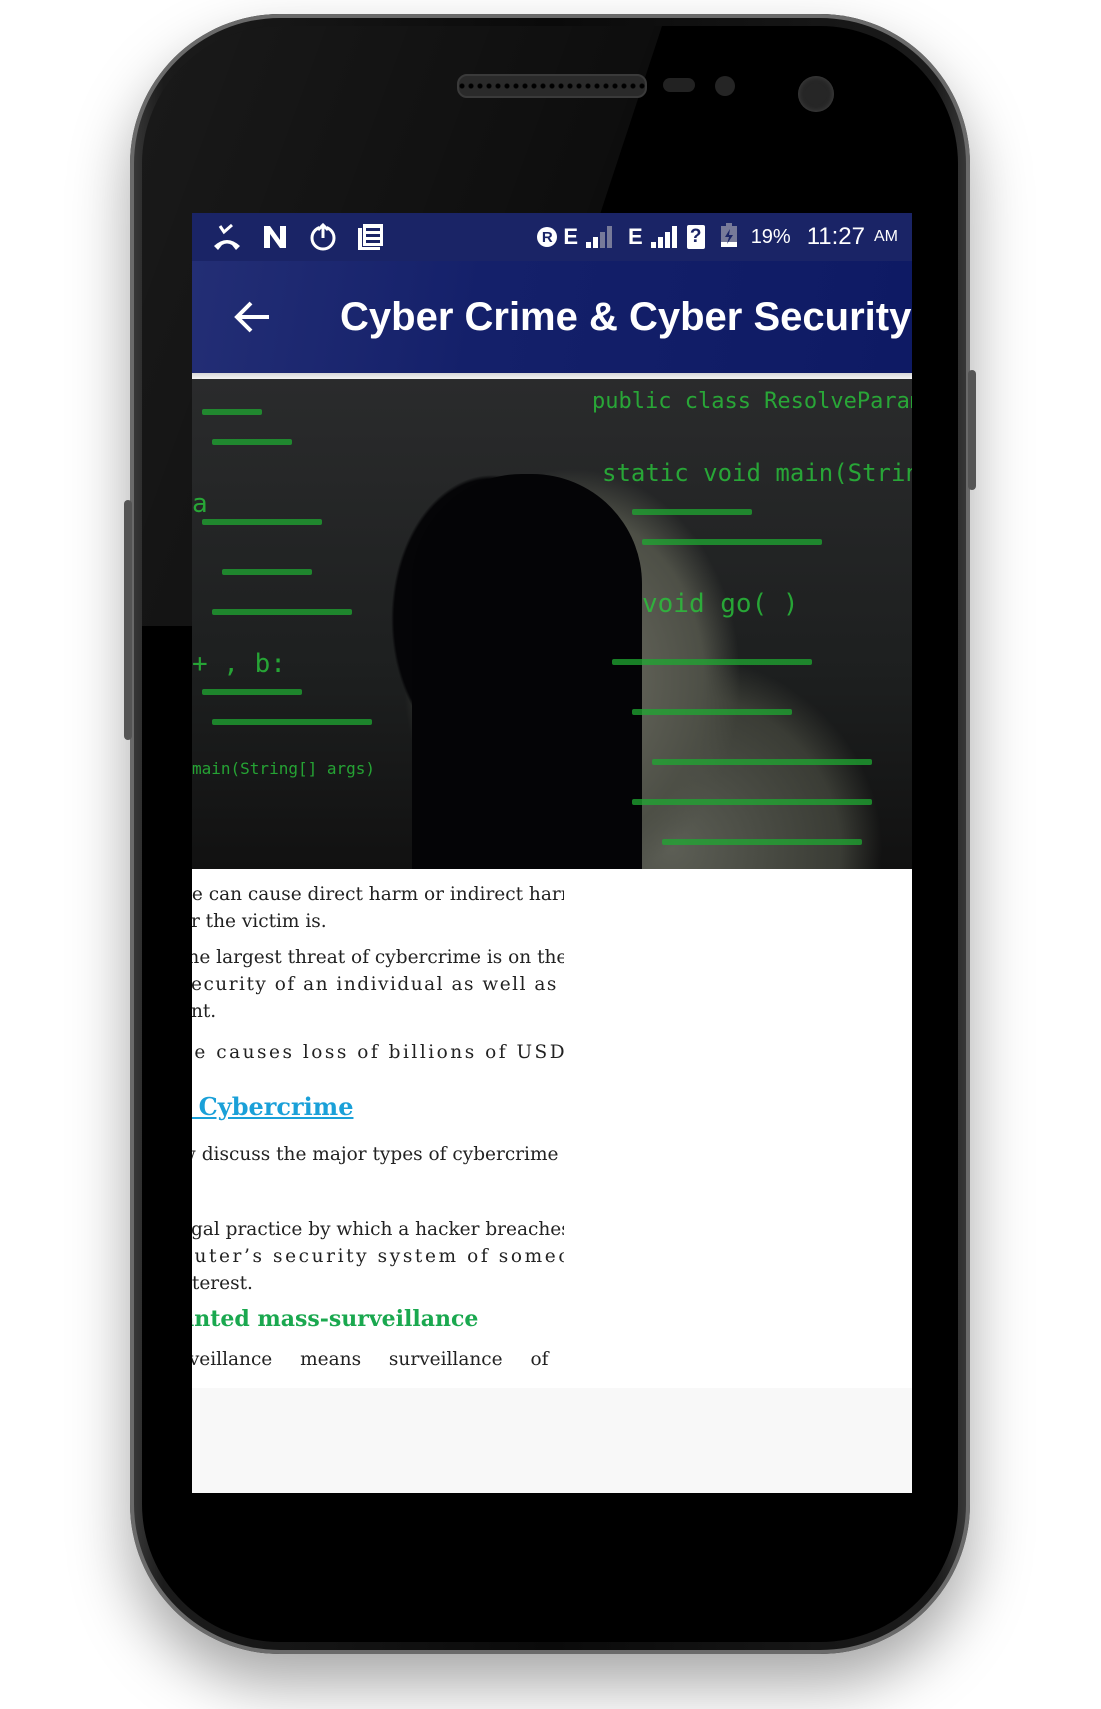 The height and width of the screenshot is (1709, 1101). Describe the element at coordinates (695, 237) in the screenshot. I see `sim-unknown-icon: ?` at that location.